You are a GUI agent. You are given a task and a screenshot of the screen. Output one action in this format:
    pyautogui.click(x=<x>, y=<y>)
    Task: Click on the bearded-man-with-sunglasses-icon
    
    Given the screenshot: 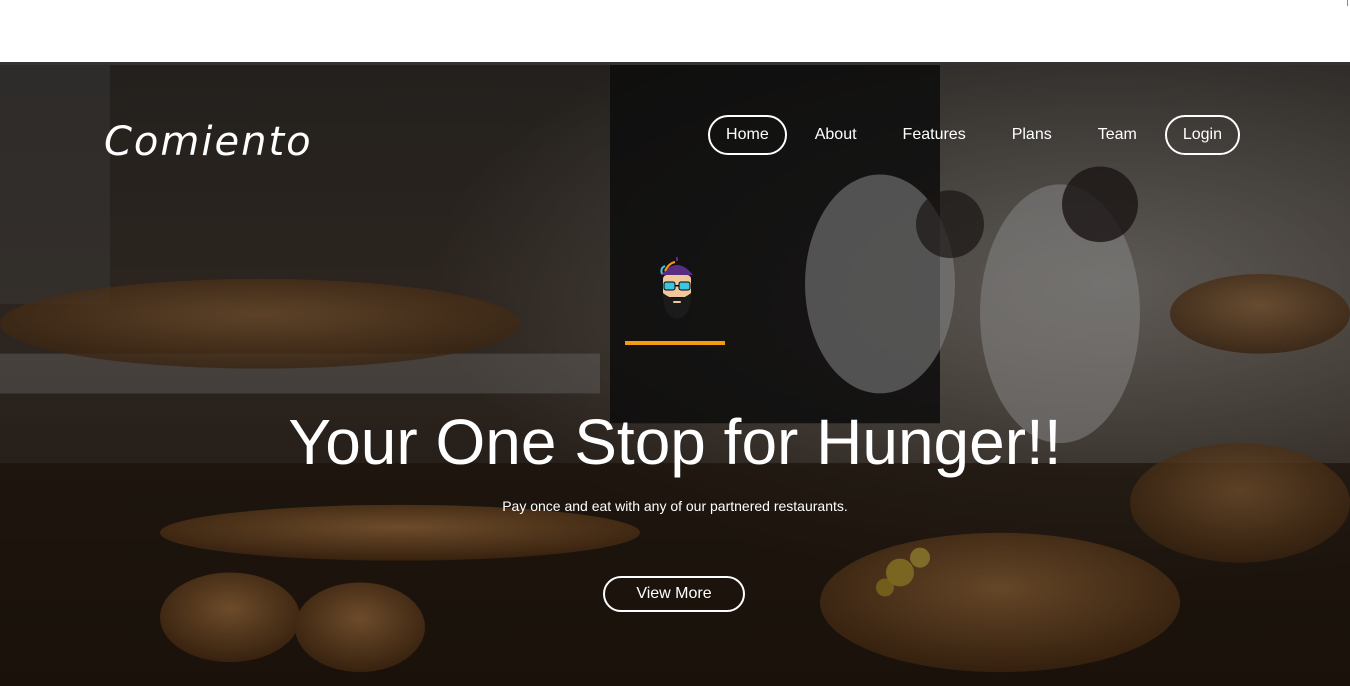 What is the action you would take?
    pyautogui.click(x=676, y=288)
    